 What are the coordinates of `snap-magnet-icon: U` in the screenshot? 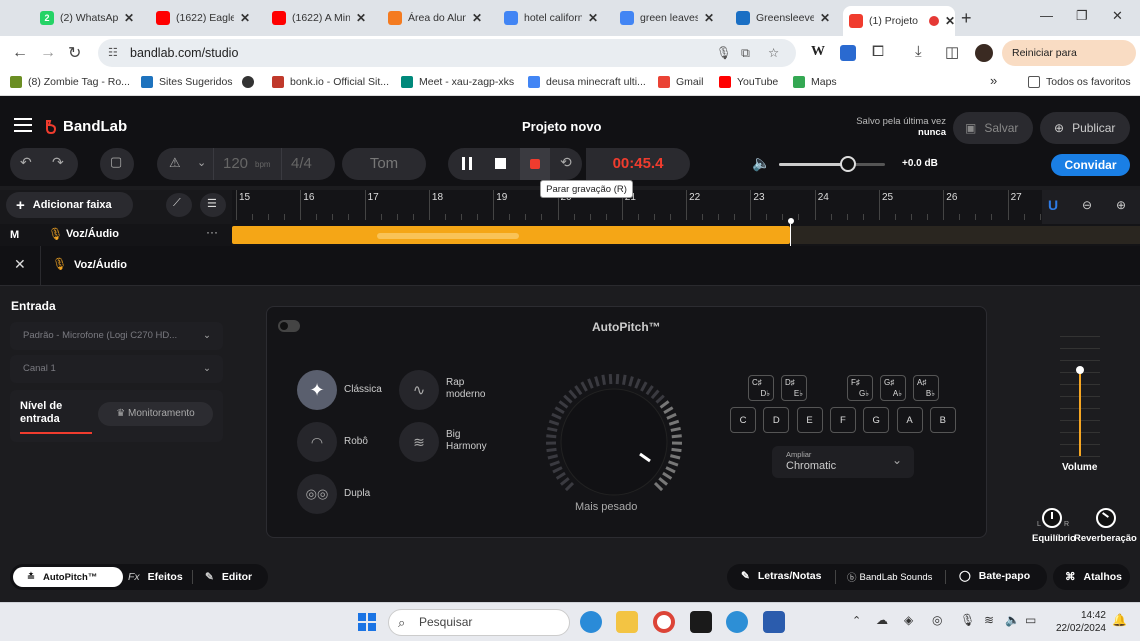 It's located at (1053, 205).